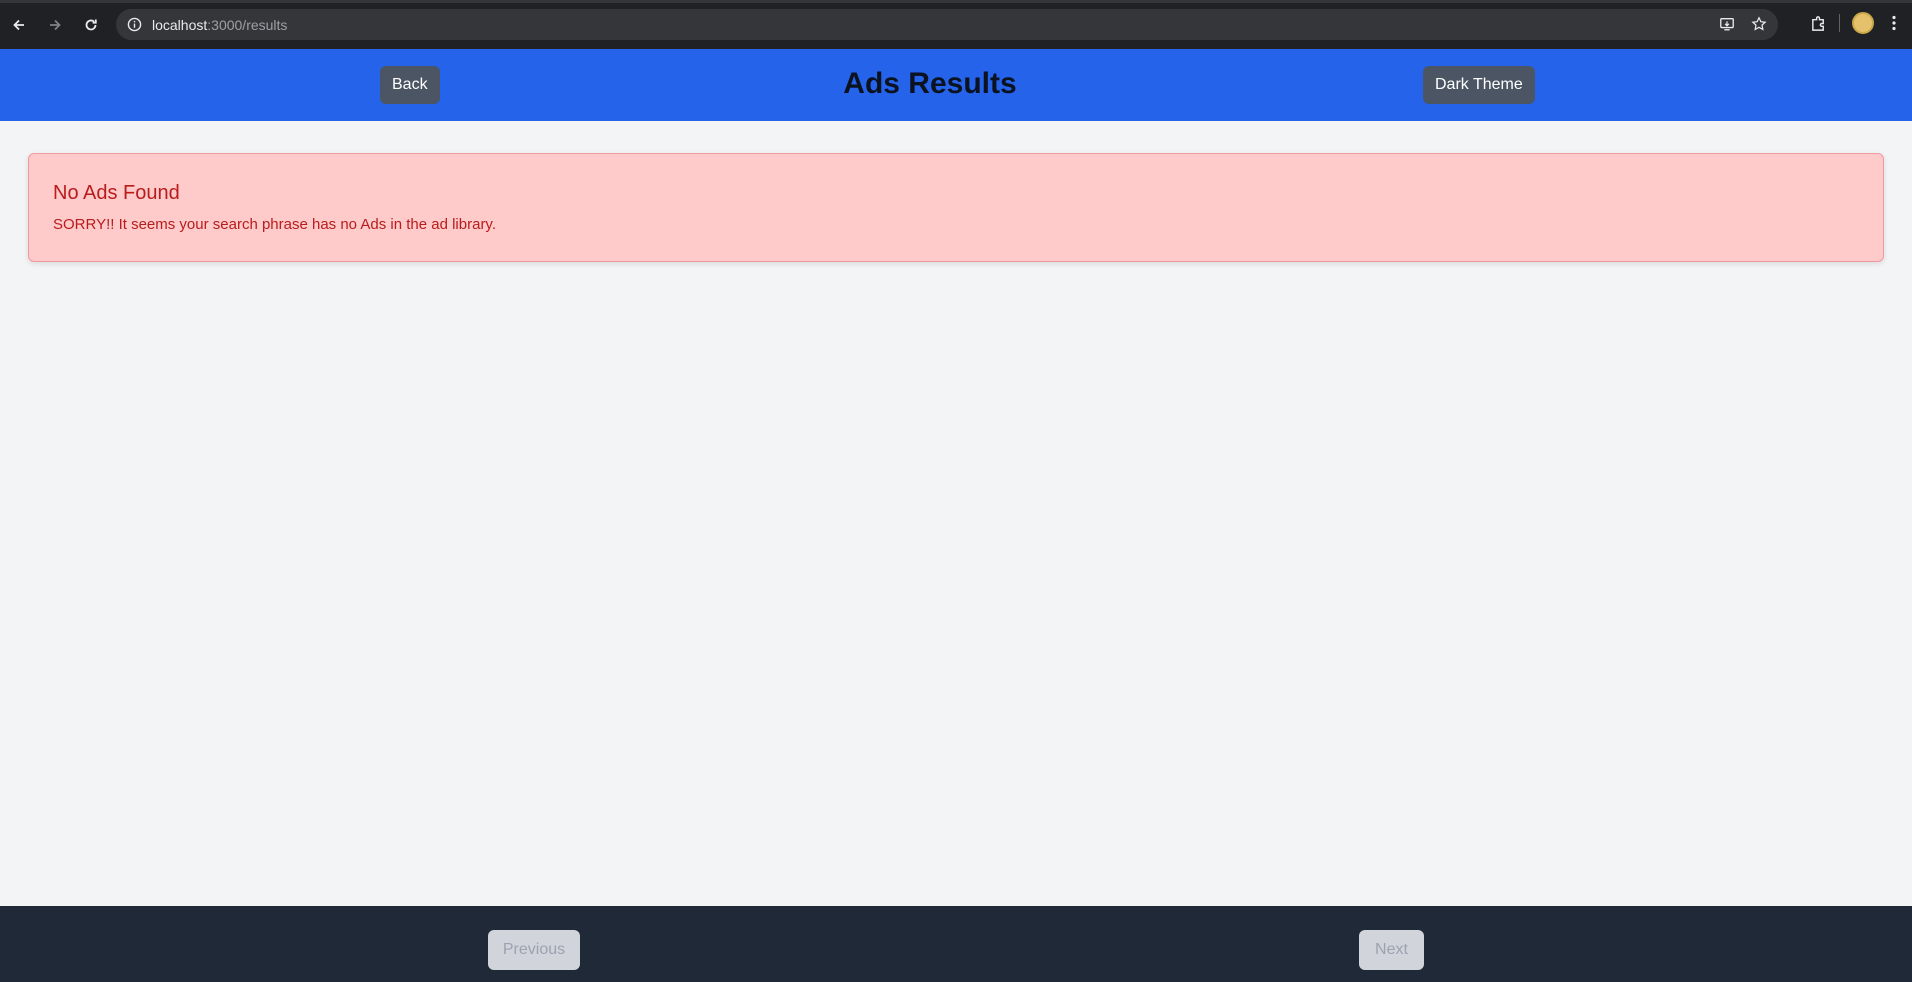 This screenshot has width=1912, height=982. Describe the element at coordinates (1391, 950) in the screenshot. I see `next-button: Next` at that location.